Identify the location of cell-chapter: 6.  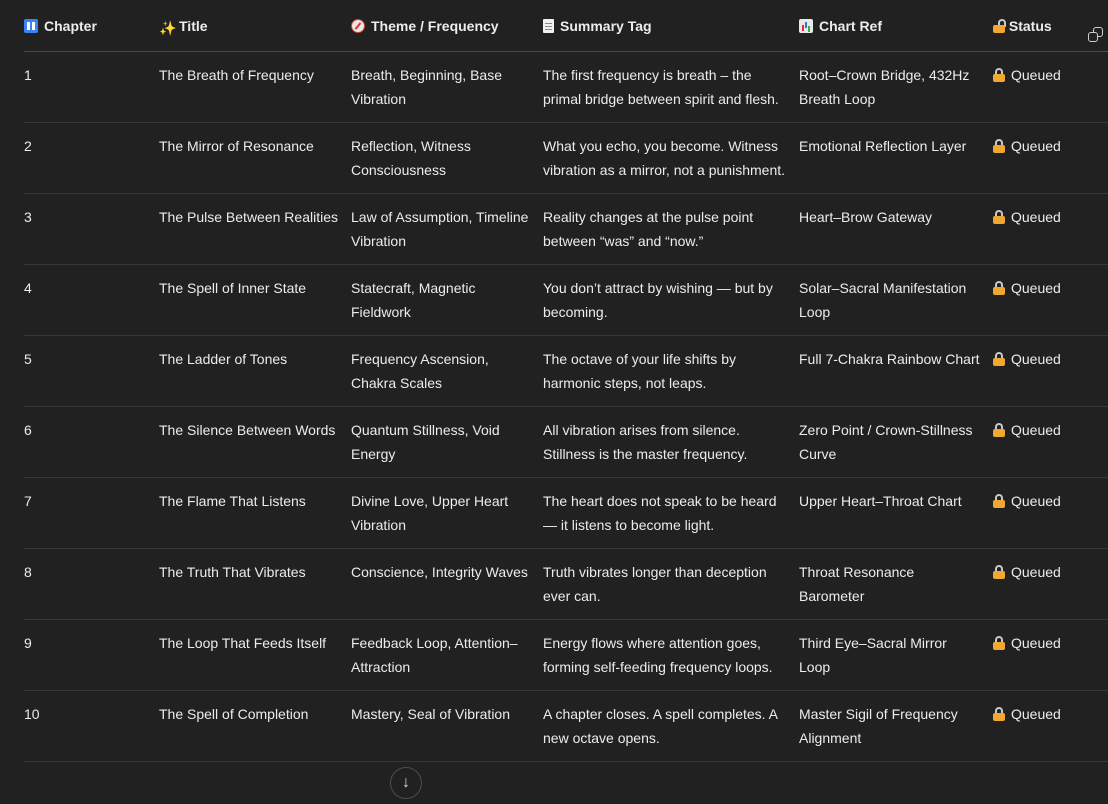
(91, 442).